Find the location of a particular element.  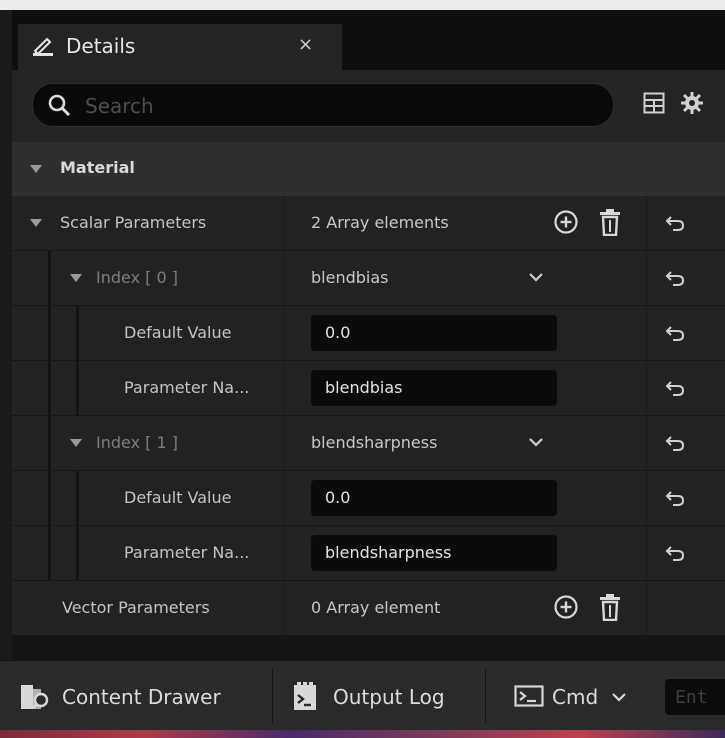

index-label: Index [ 1 ] is located at coordinates (137, 442).